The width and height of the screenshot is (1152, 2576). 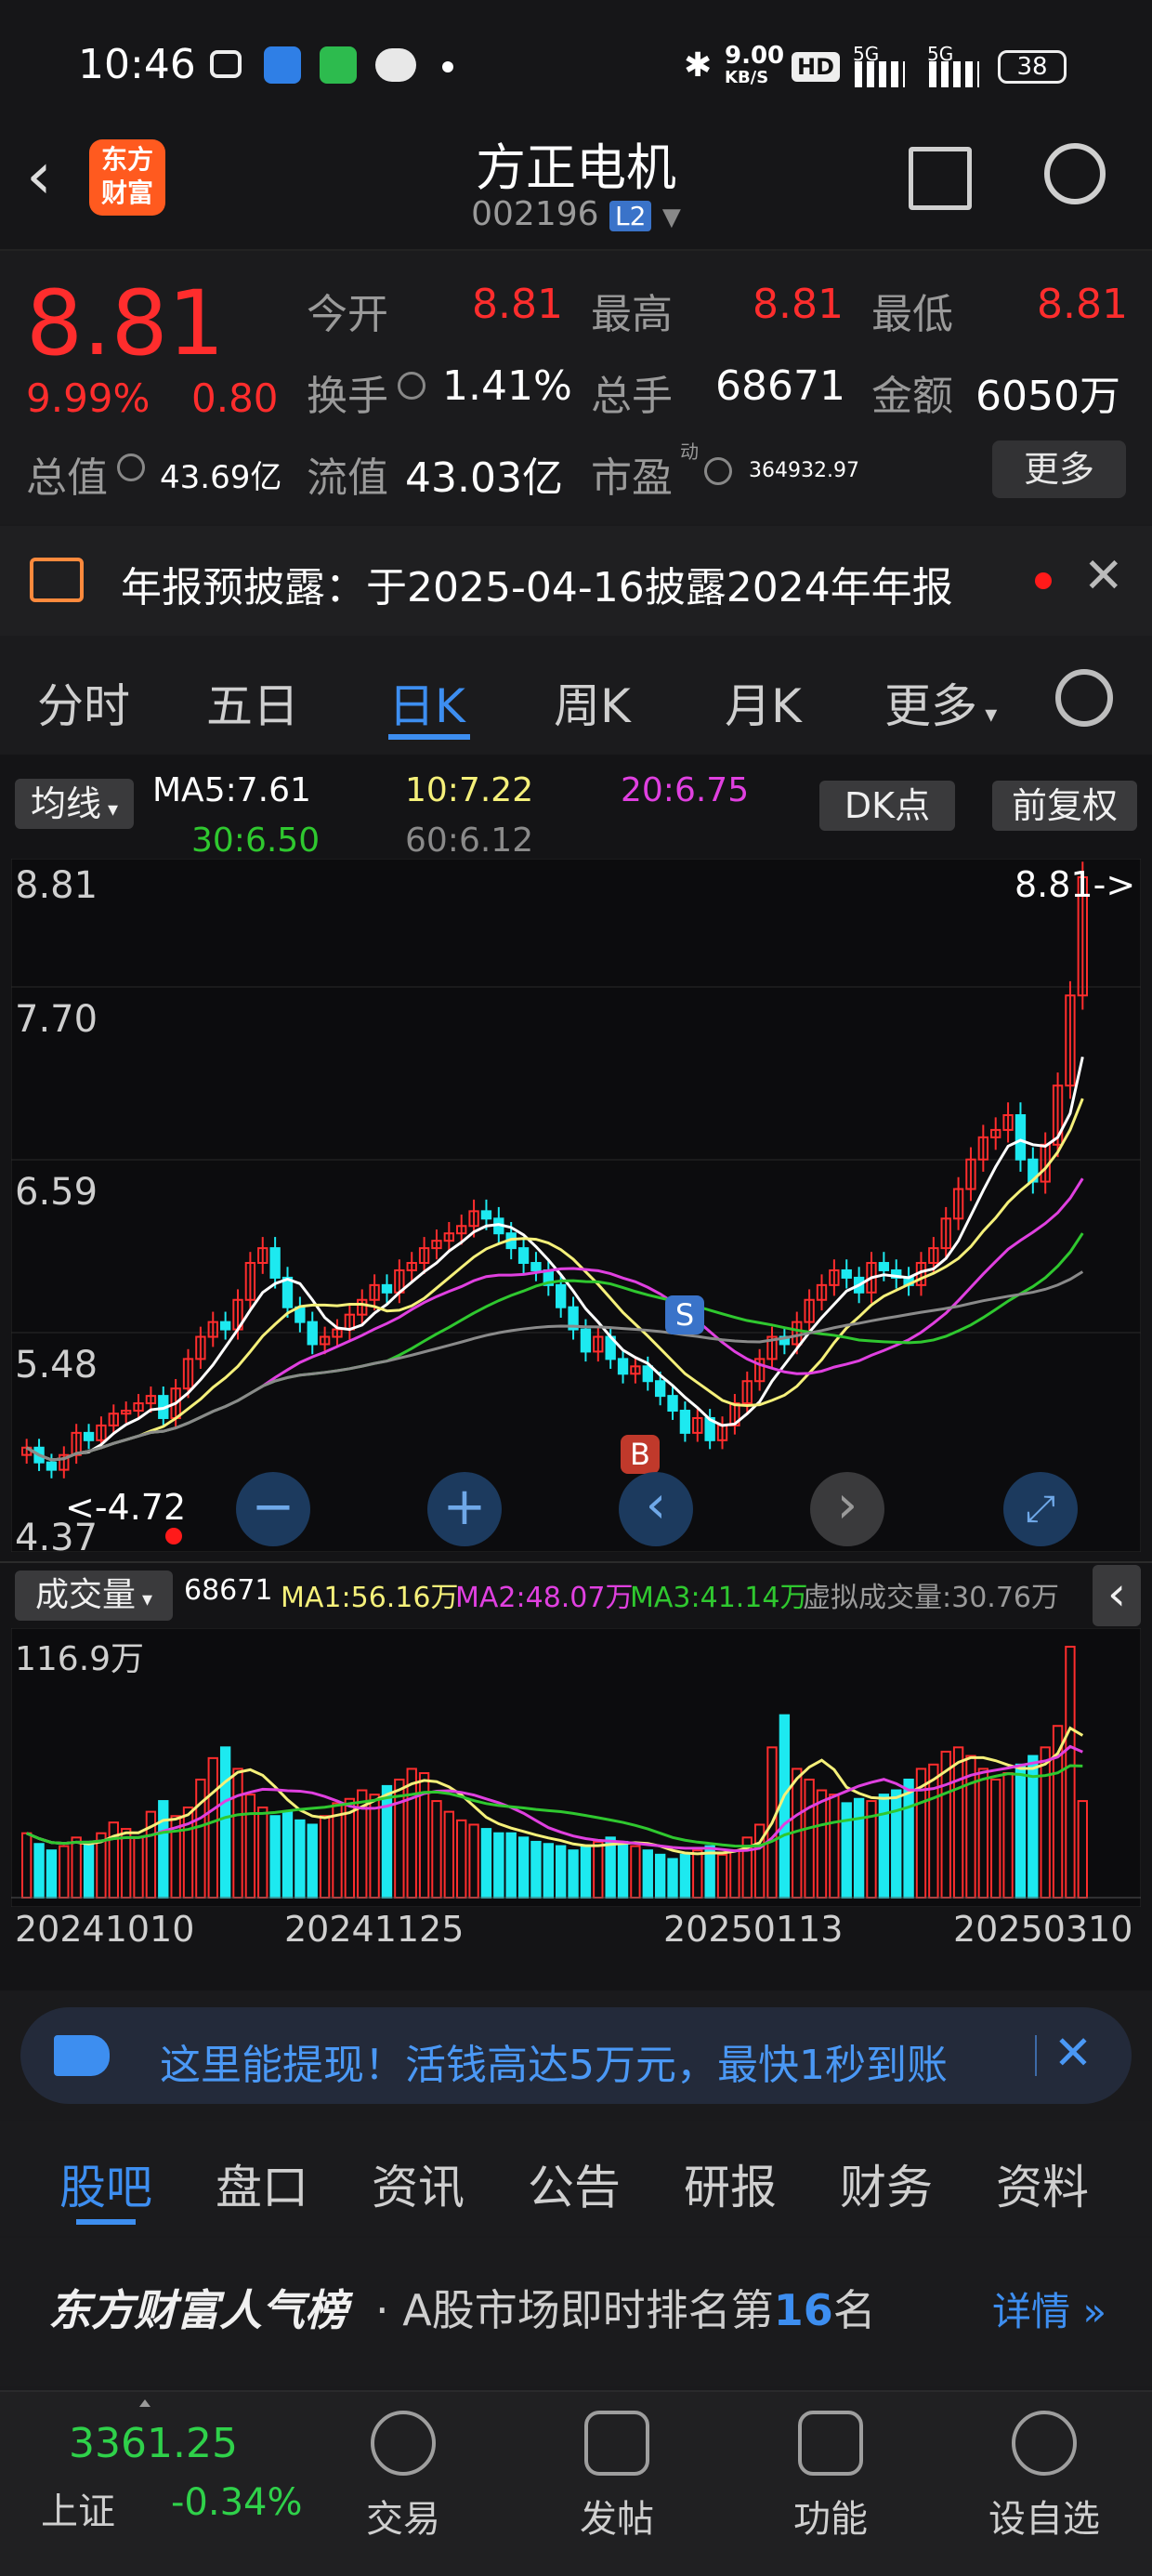 What do you see at coordinates (418, 2183) in the screenshot?
I see `tab-news: 资讯` at bounding box center [418, 2183].